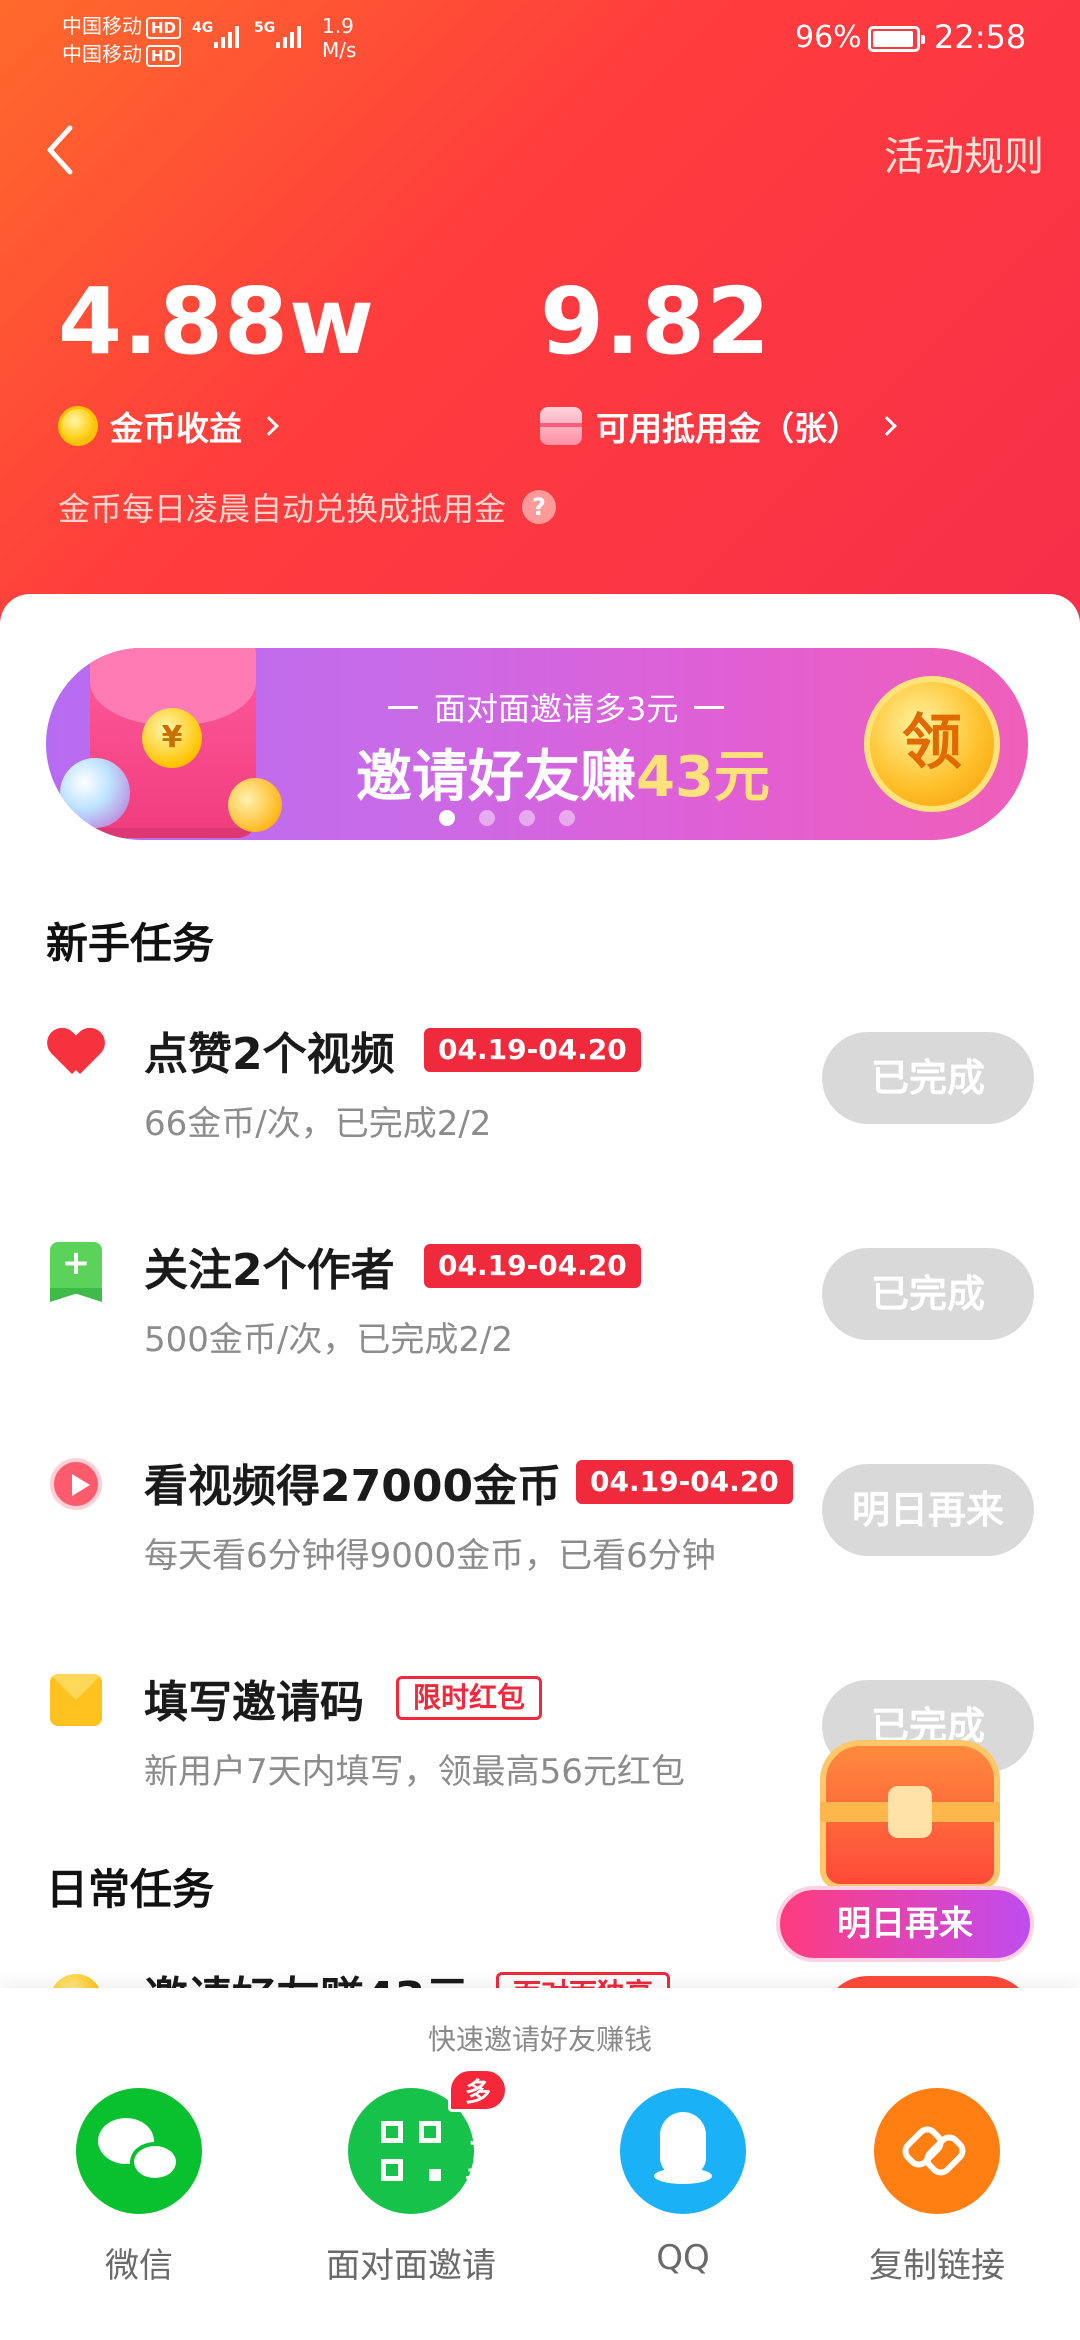  Describe the element at coordinates (78, 426) in the screenshot. I see `coin-icon` at that location.